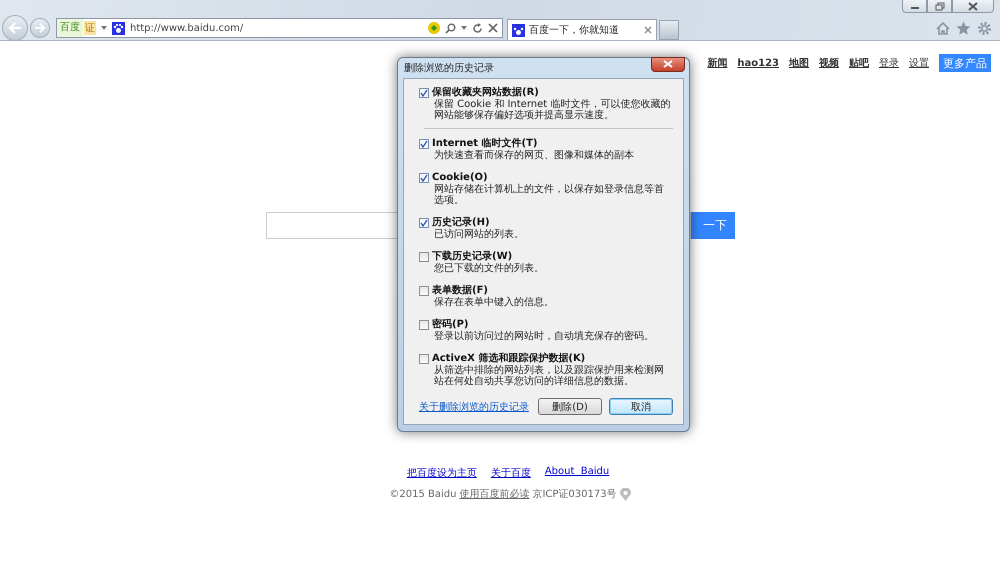  Describe the element at coordinates (488, 268) in the screenshot. I see `option-description: 您已下载的文件的列表。` at that location.